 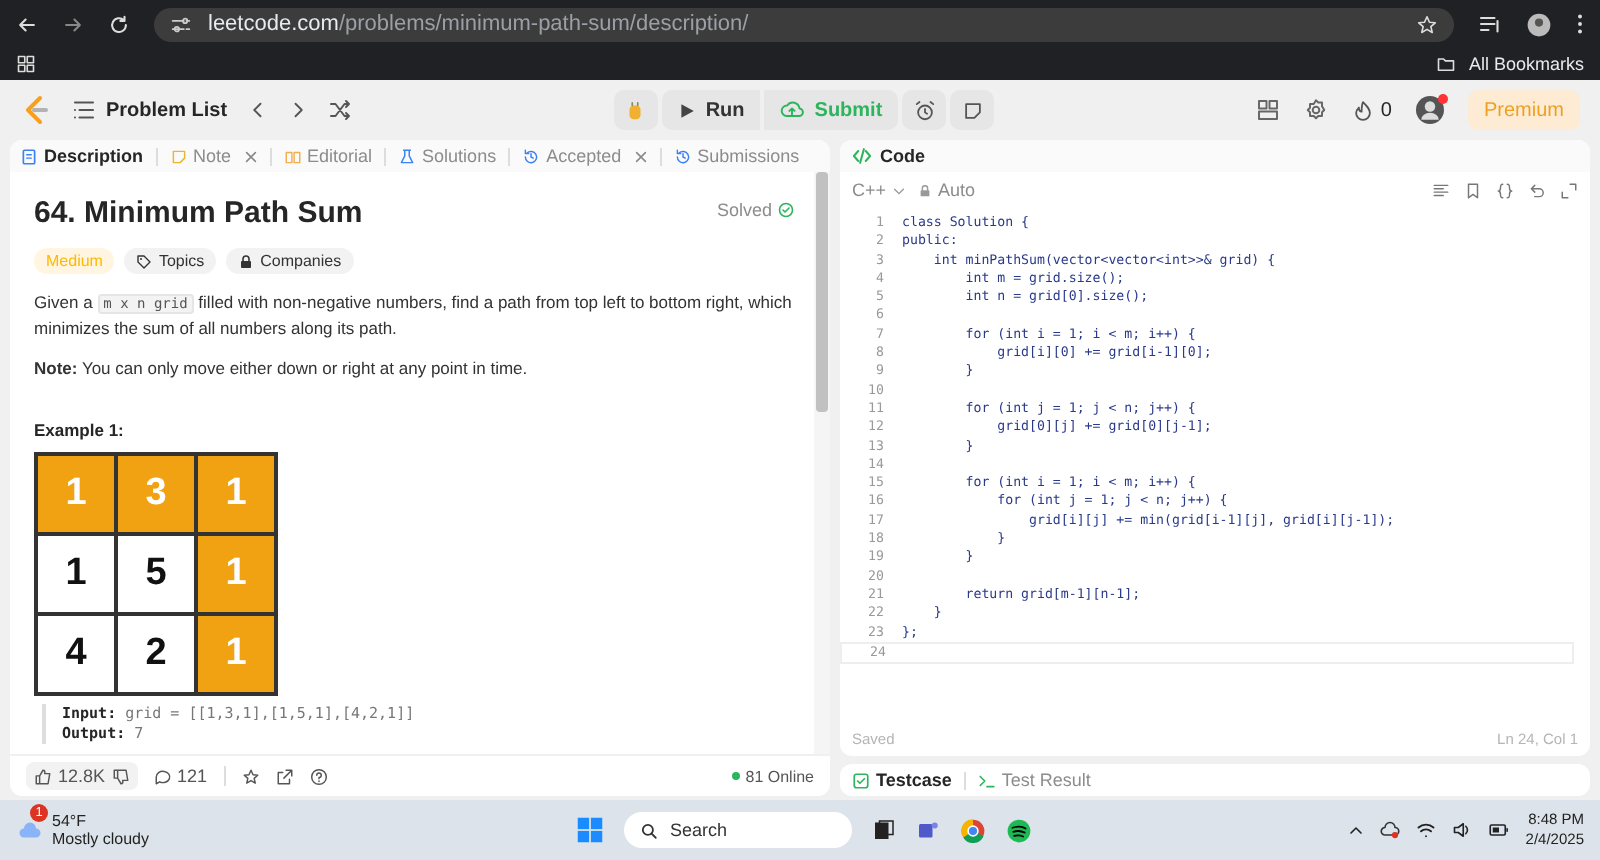 What do you see at coordinates (170, 261) in the screenshot?
I see `tag-button: Topics` at bounding box center [170, 261].